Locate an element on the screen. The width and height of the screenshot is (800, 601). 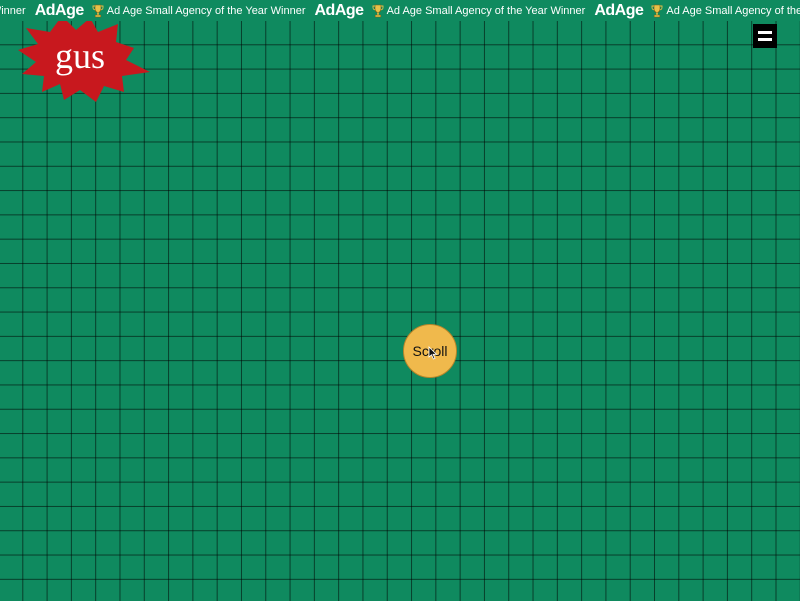
scroll-button: Scroll is located at coordinates (430, 351).